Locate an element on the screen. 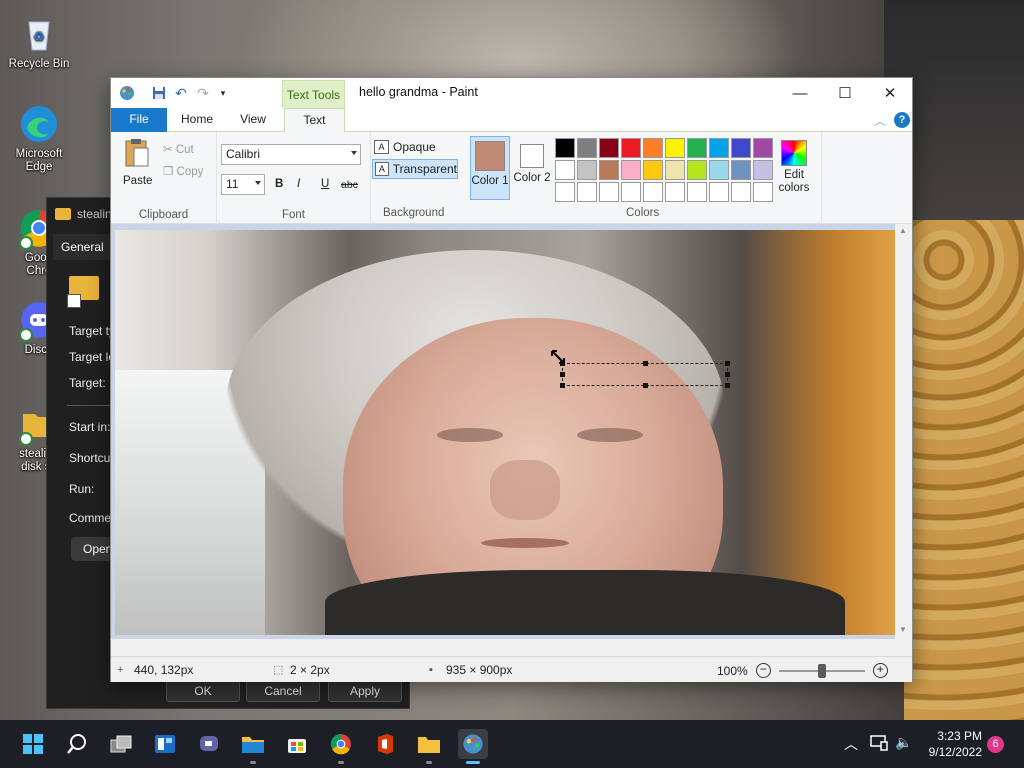 This screenshot has width=1024, height=768. horizontal-scrollbar is located at coordinates (503, 647).